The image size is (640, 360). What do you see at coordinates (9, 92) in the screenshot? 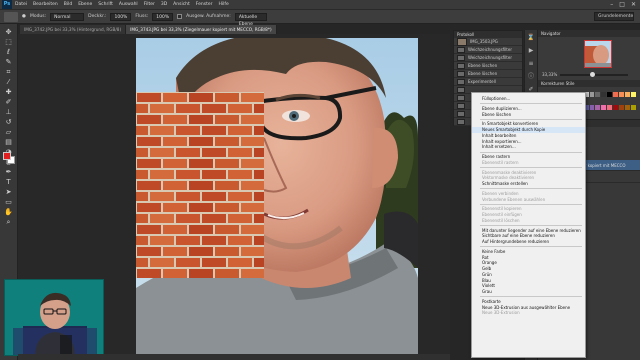
I see `healing-tool-icon: ✚` at bounding box center [9, 92].